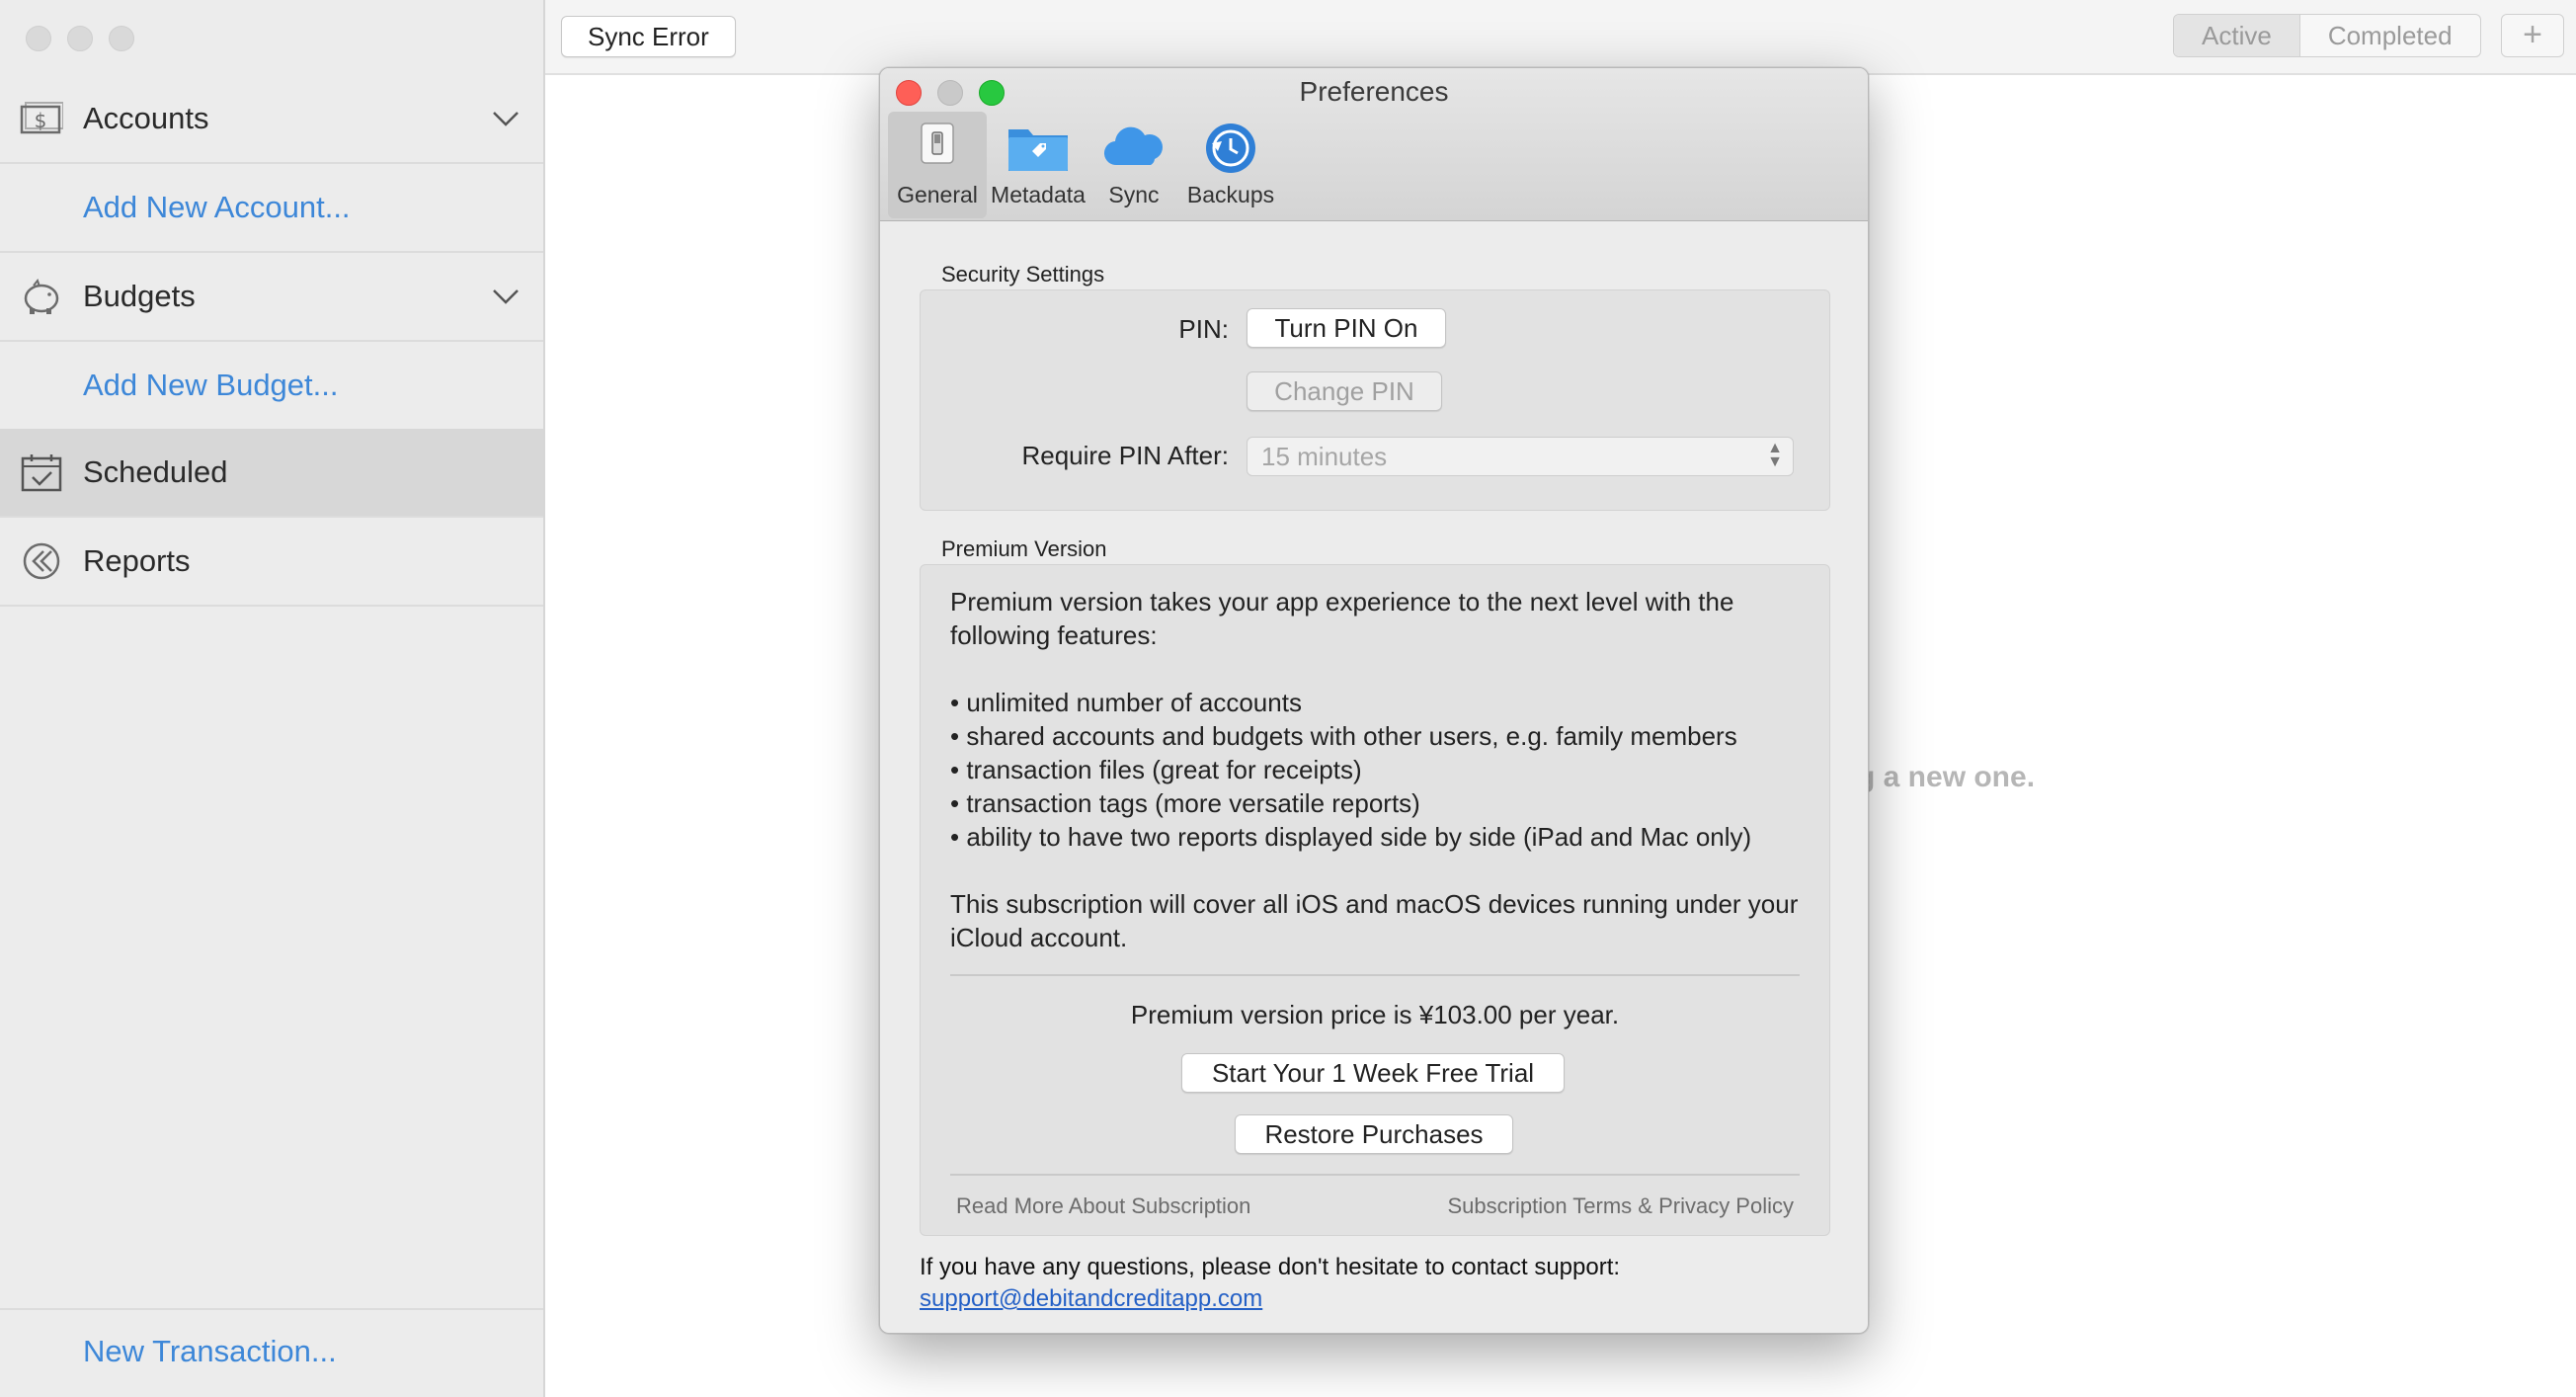  I want to click on clock-backup-icon, so click(1230, 148).